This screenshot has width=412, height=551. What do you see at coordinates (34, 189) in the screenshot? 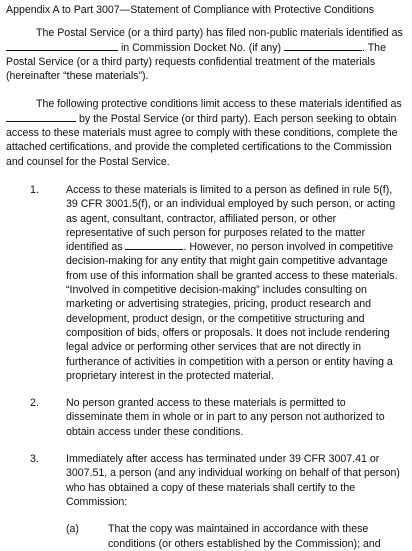
I see `item-number: 1.` at bounding box center [34, 189].